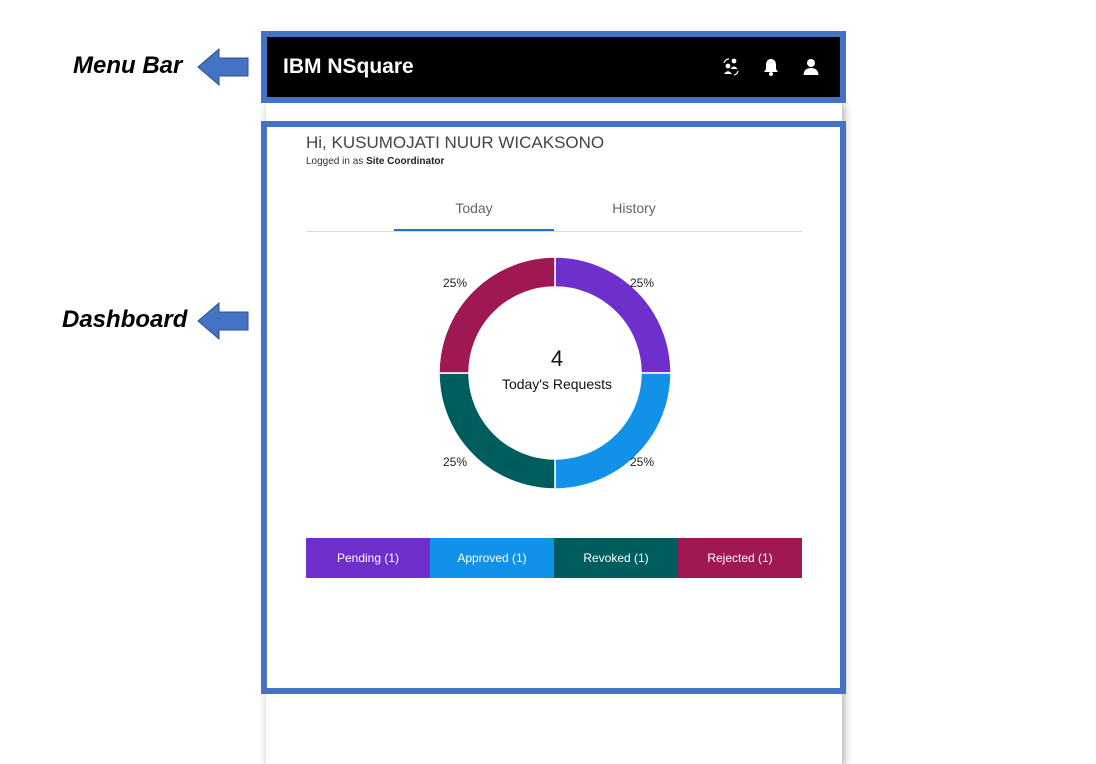 The image size is (1096, 764). What do you see at coordinates (474, 212) in the screenshot?
I see `tab-today: Today` at bounding box center [474, 212].